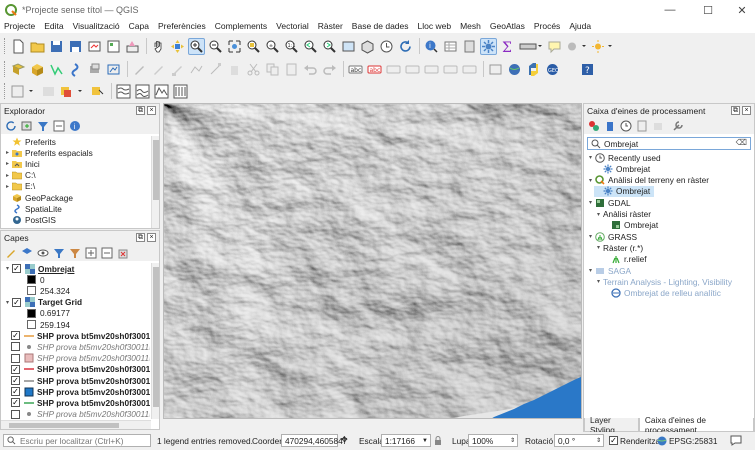 The width and height of the screenshot is (755, 450). I want to click on new-temp-layer-icon, so click(113, 69).